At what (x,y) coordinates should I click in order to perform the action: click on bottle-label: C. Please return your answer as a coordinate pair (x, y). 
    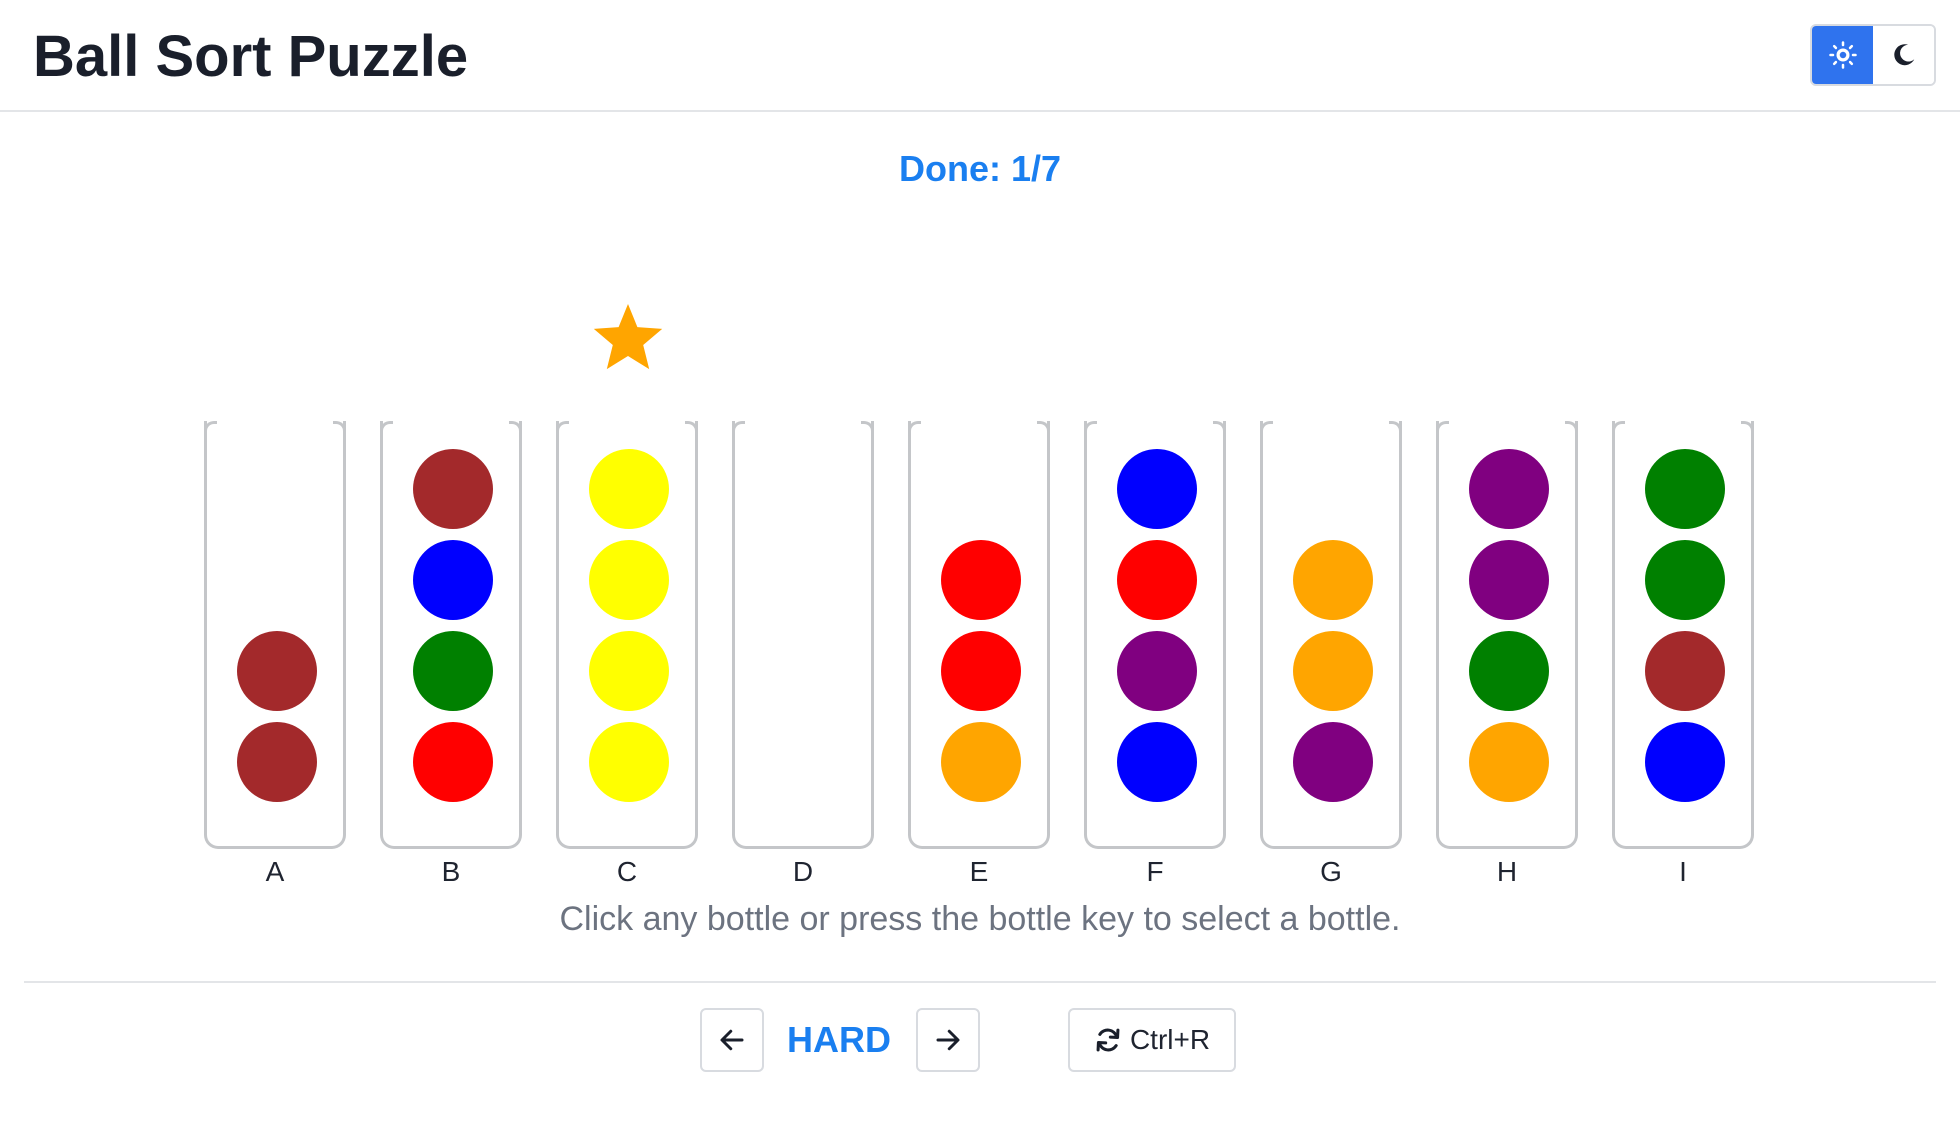
    Looking at the image, I should click on (627, 871).